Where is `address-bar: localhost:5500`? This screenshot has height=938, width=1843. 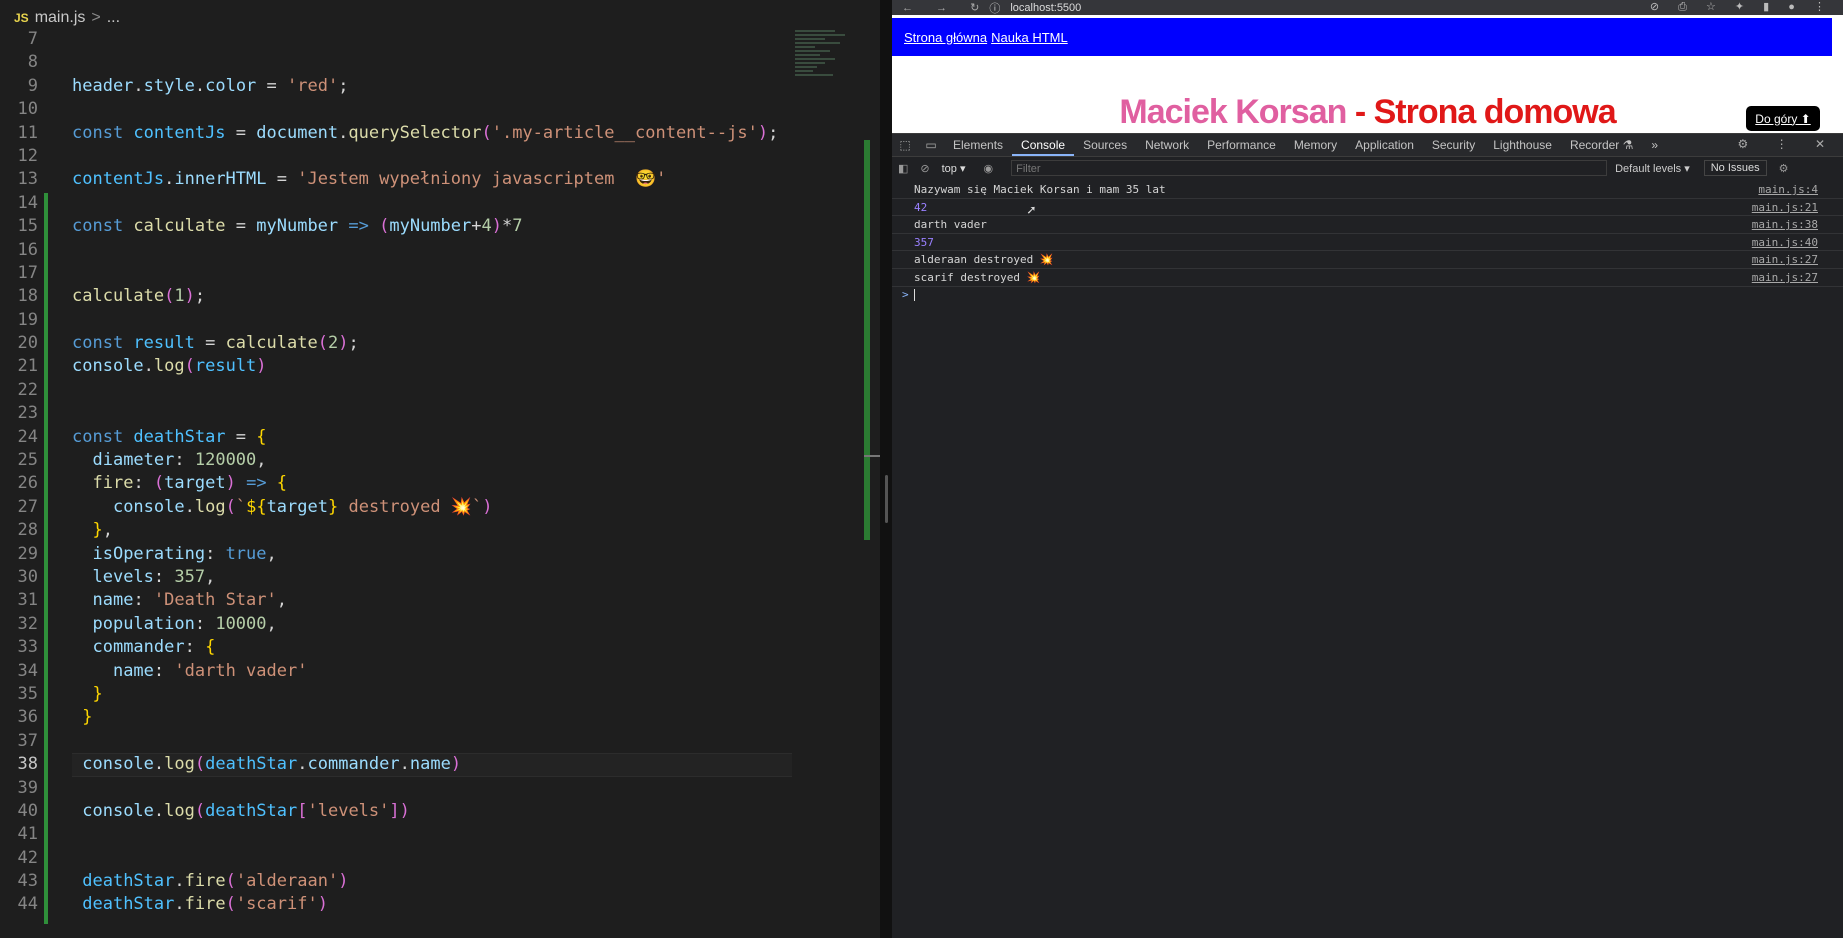 address-bar: localhost:5500 is located at coordinates (1045, 8).